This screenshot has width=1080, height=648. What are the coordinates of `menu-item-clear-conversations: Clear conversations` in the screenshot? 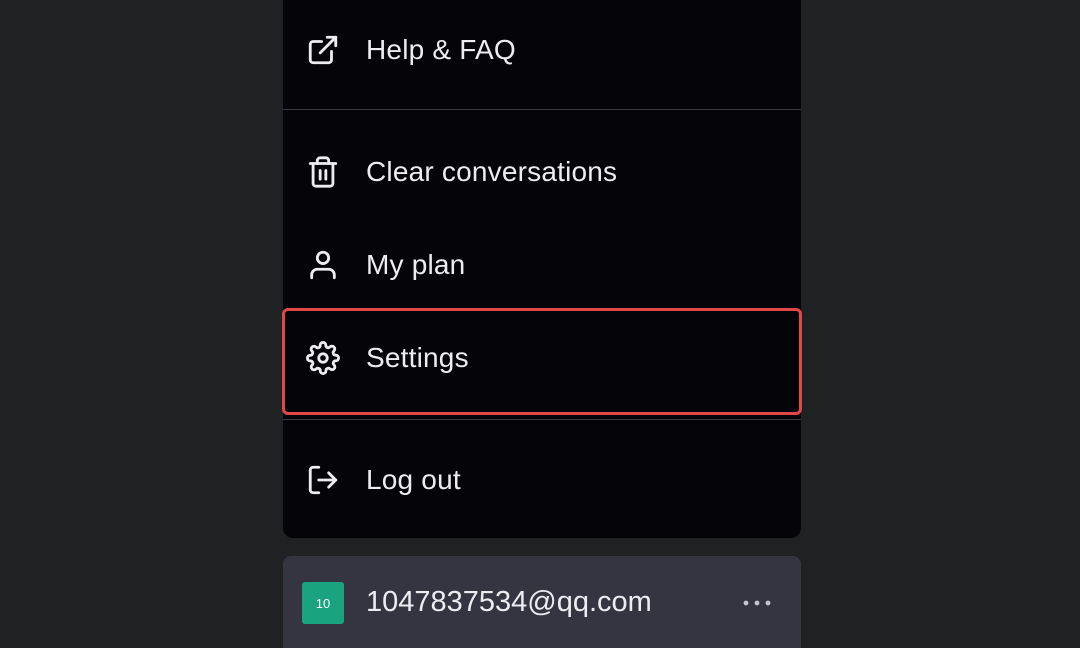 It's located at (542, 172).